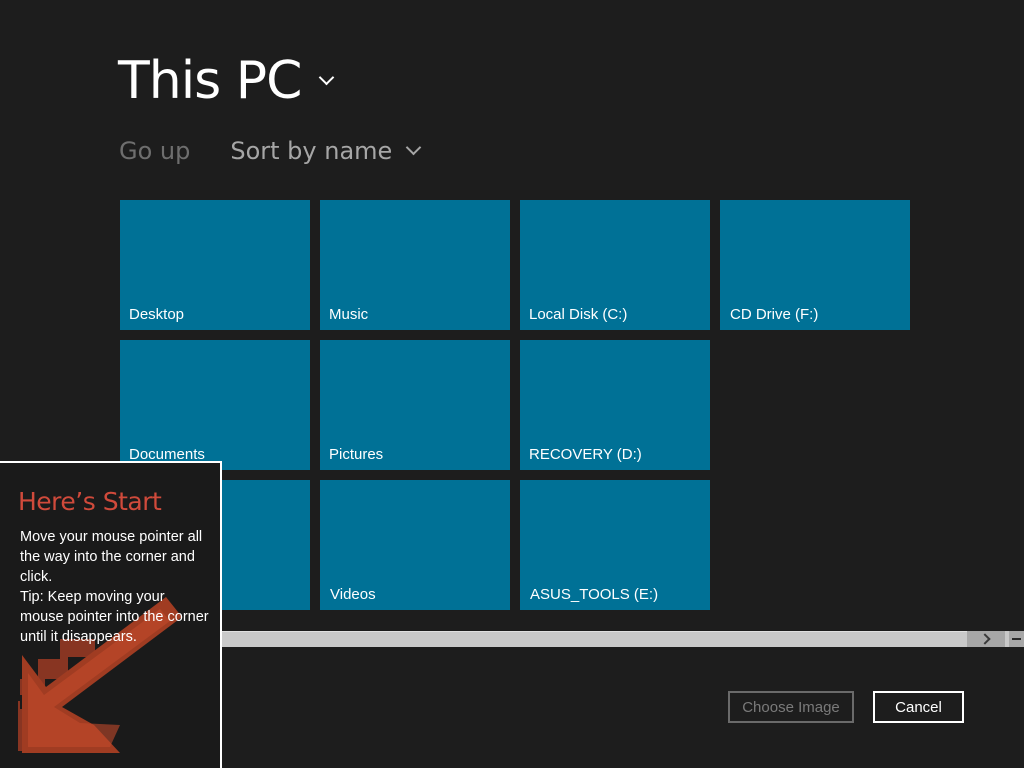 The height and width of the screenshot is (768, 1024). I want to click on tile-desktop: Desktop, so click(215, 265).